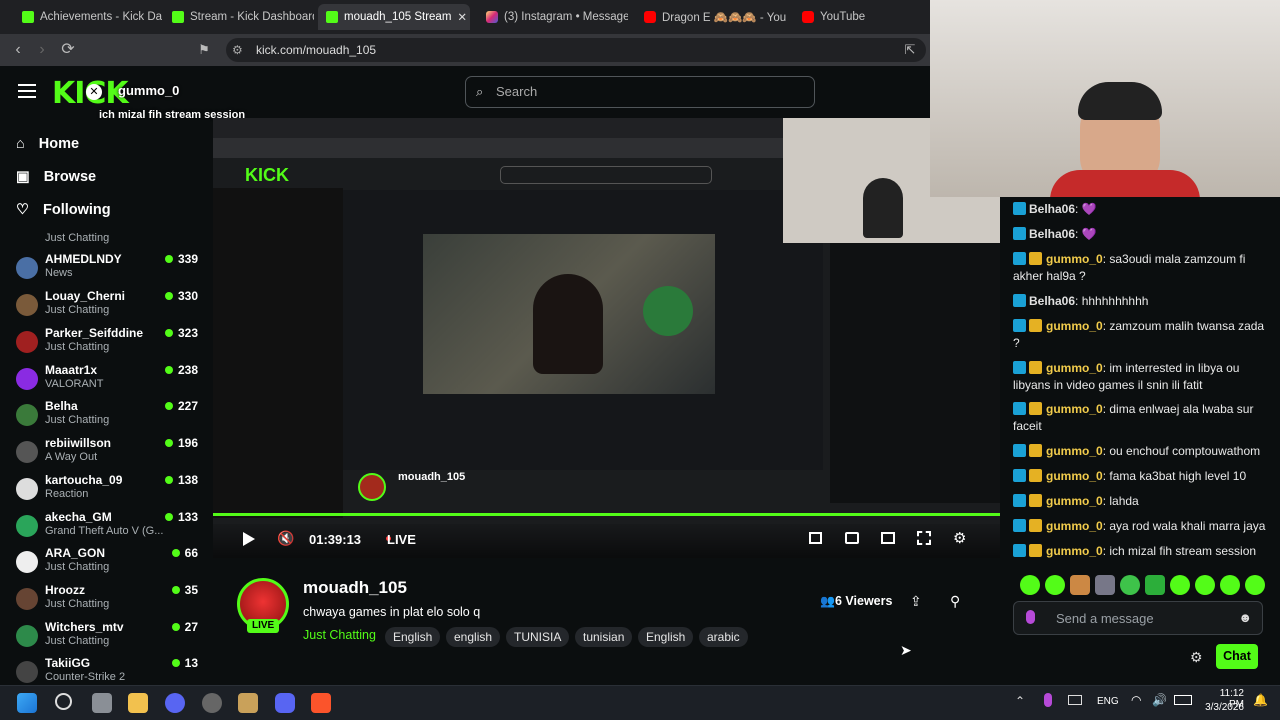 The width and height of the screenshot is (1280, 720). I want to click on browser-tab: Stream - Kick Dashboard, so click(239, 17).